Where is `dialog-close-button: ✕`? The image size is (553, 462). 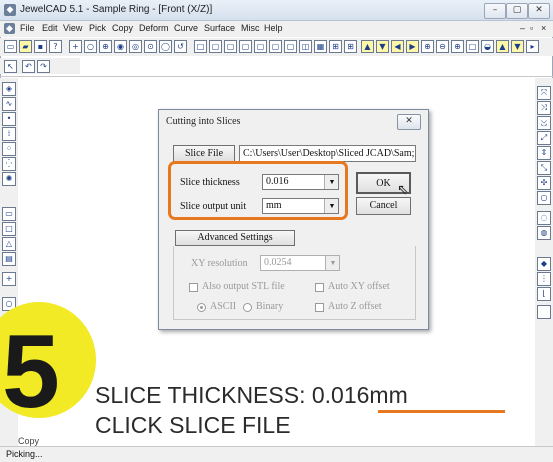
dialog-close-button: ✕ is located at coordinates (409, 122).